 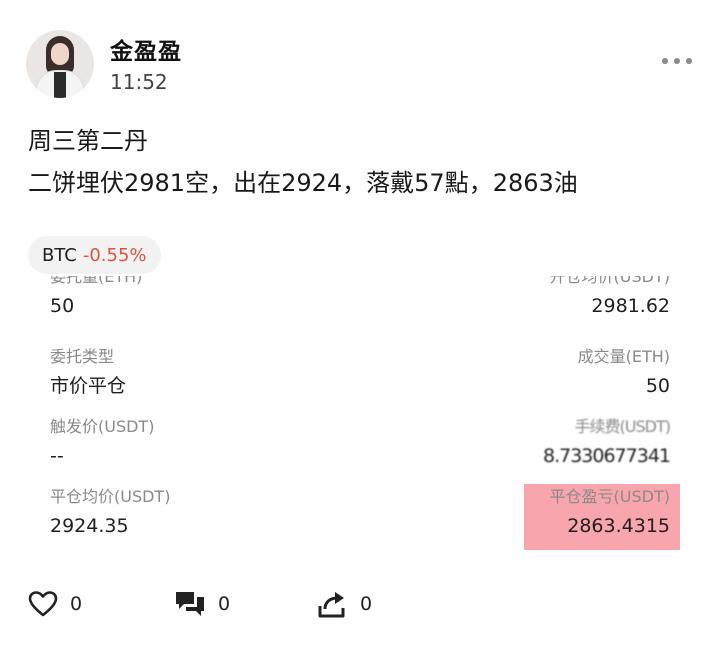 I want to click on order-qty-label: 委托量(ETH), so click(x=96, y=281).